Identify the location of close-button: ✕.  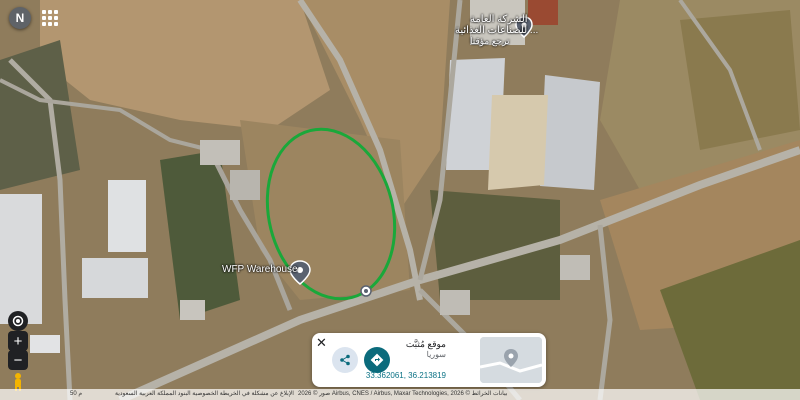
(321, 343).